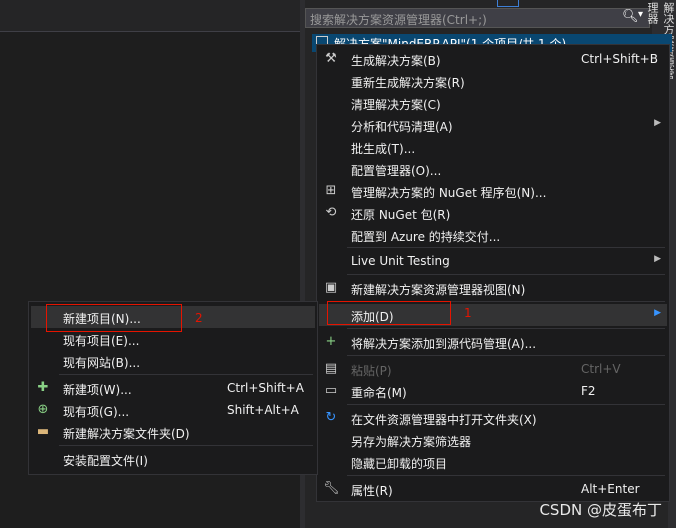  I want to click on wrench-icon: 🔧︎, so click(331, 488).